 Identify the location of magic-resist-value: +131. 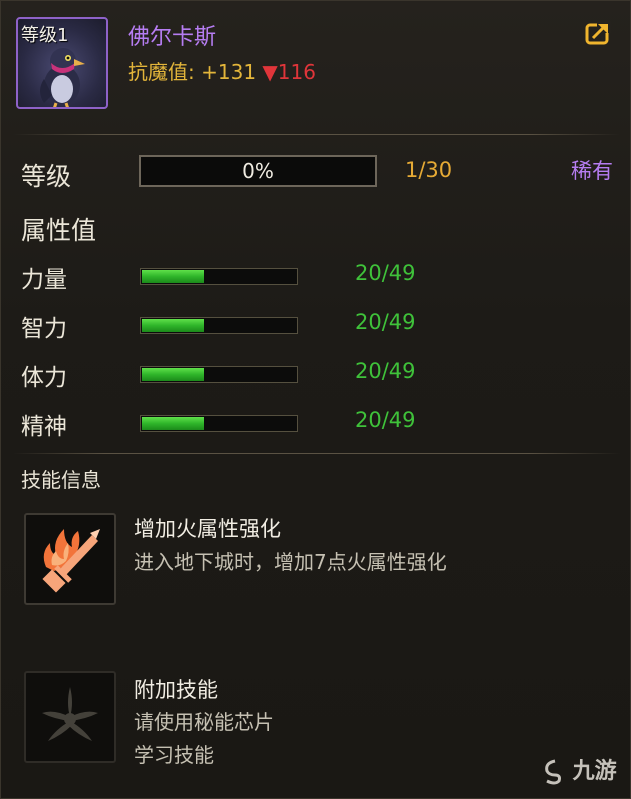
(229, 72).